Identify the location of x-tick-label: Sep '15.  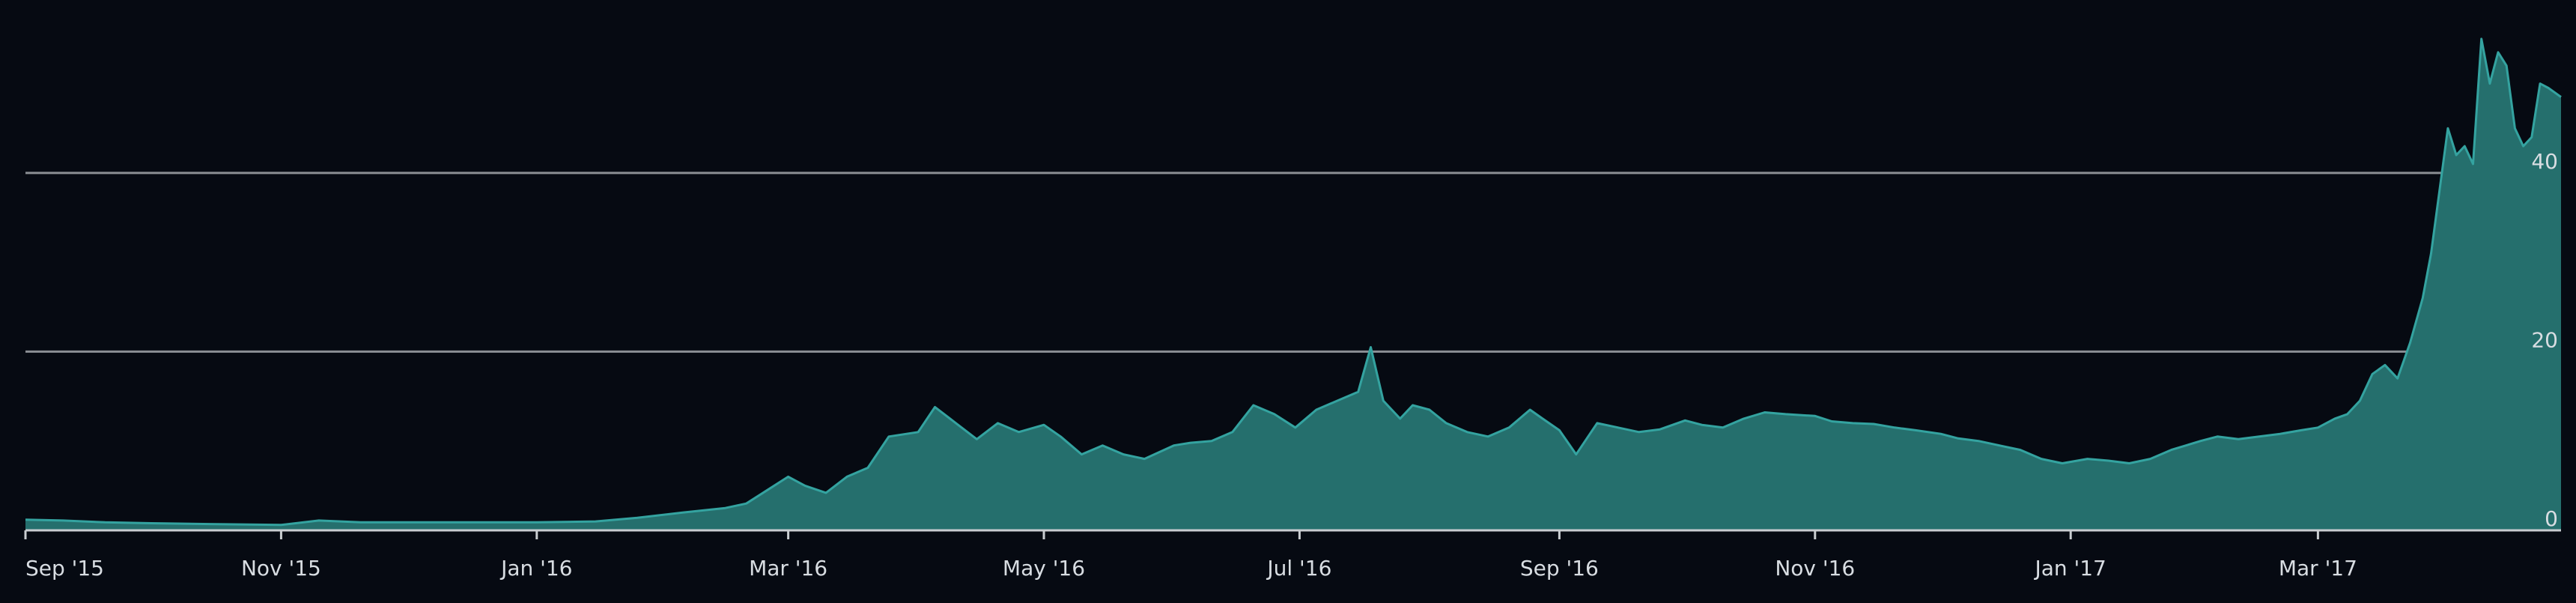
(64, 569).